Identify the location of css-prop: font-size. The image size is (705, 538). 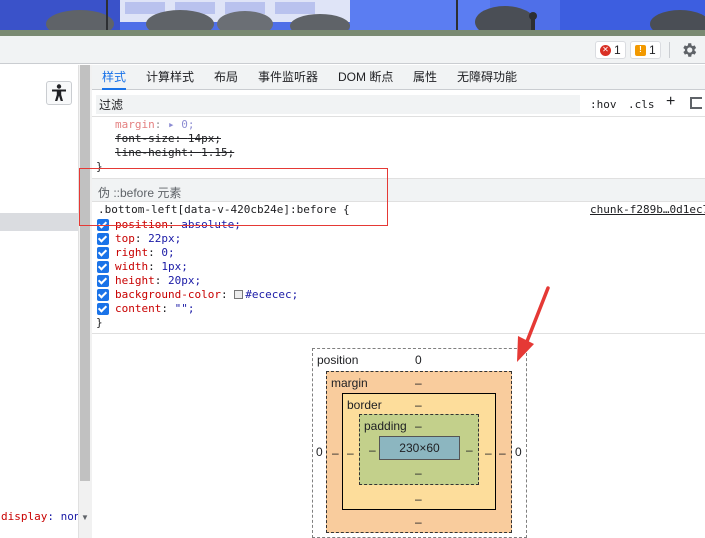
(145, 138).